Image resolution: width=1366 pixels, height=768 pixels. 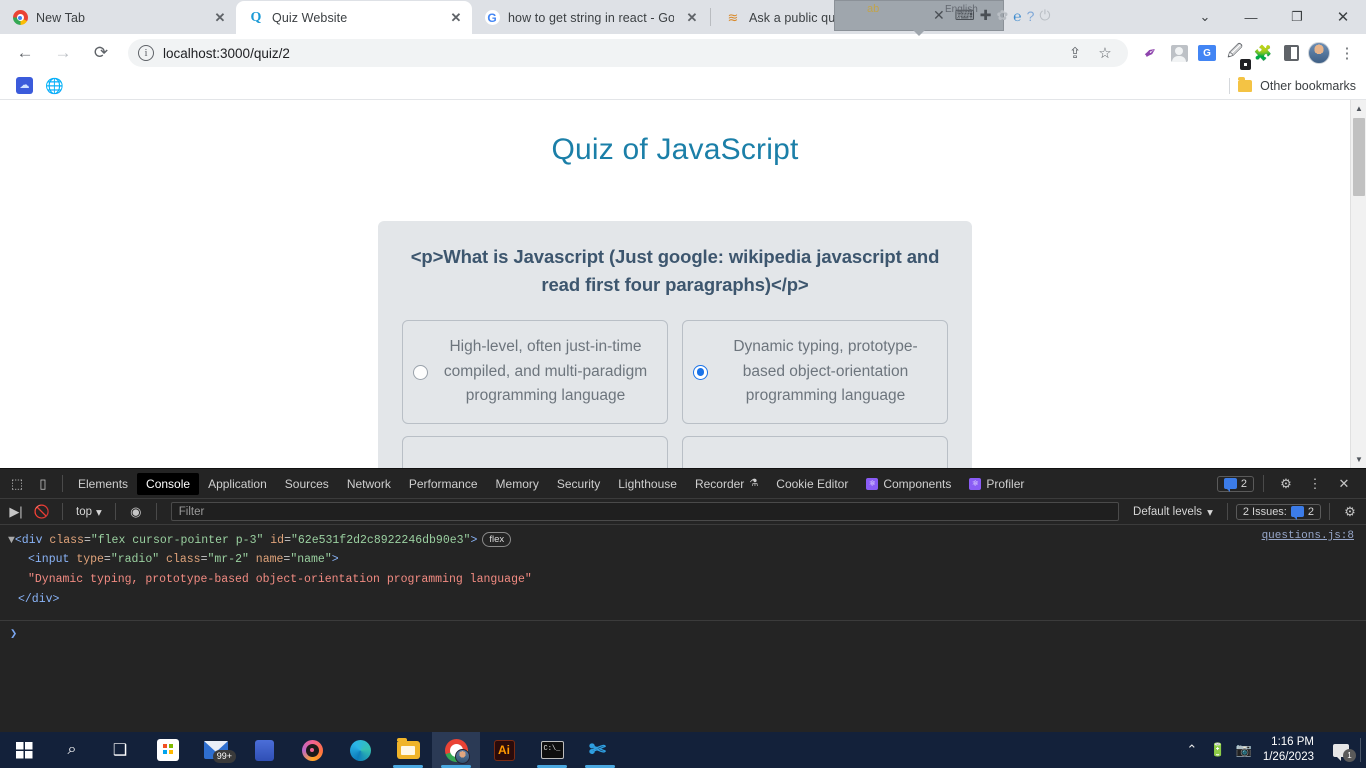 What do you see at coordinates (1358, 459) in the screenshot?
I see `scroll-down-arrow-icon: ▼` at bounding box center [1358, 459].